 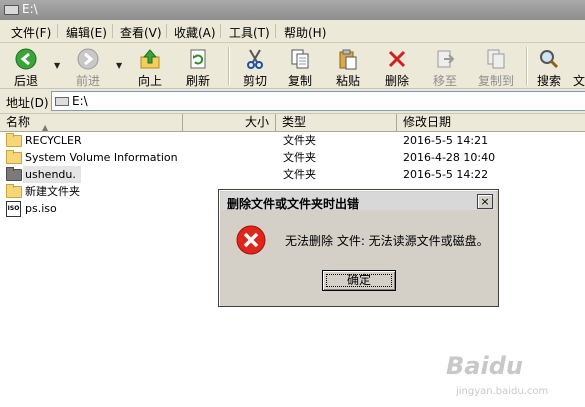 What do you see at coordinates (491, 122) in the screenshot?
I see `column-header-modified: 修改日期` at bounding box center [491, 122].